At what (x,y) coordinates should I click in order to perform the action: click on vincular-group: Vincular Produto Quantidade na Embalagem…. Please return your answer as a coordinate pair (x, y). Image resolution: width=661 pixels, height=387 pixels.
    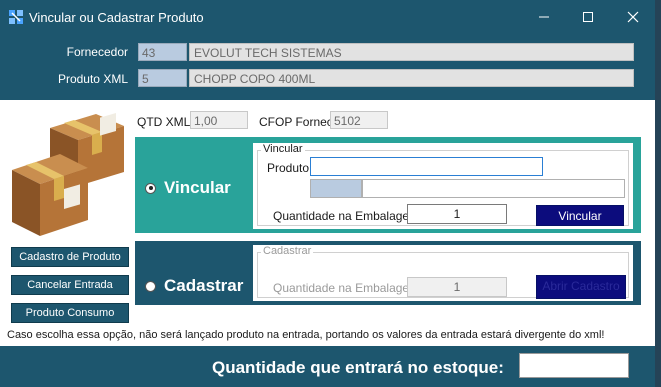
    Looking at the image, I should click on (443, 186).